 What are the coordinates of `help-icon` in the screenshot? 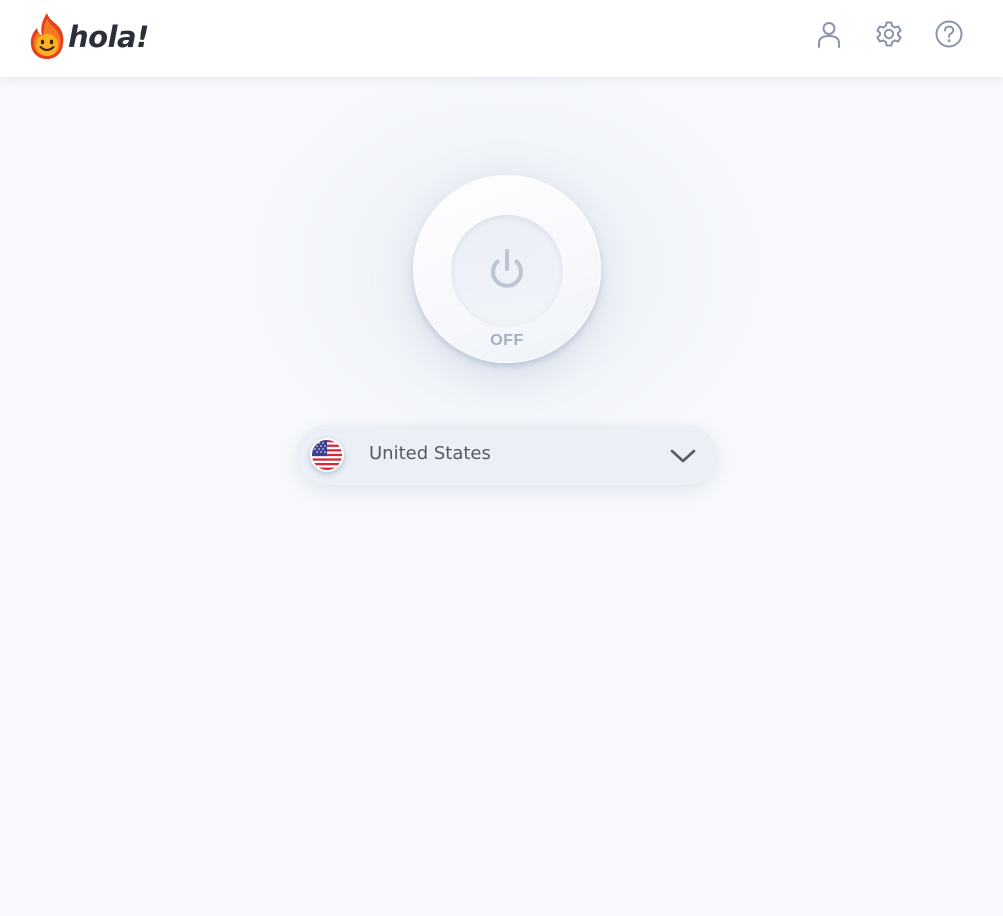 It's located at (949, 34).